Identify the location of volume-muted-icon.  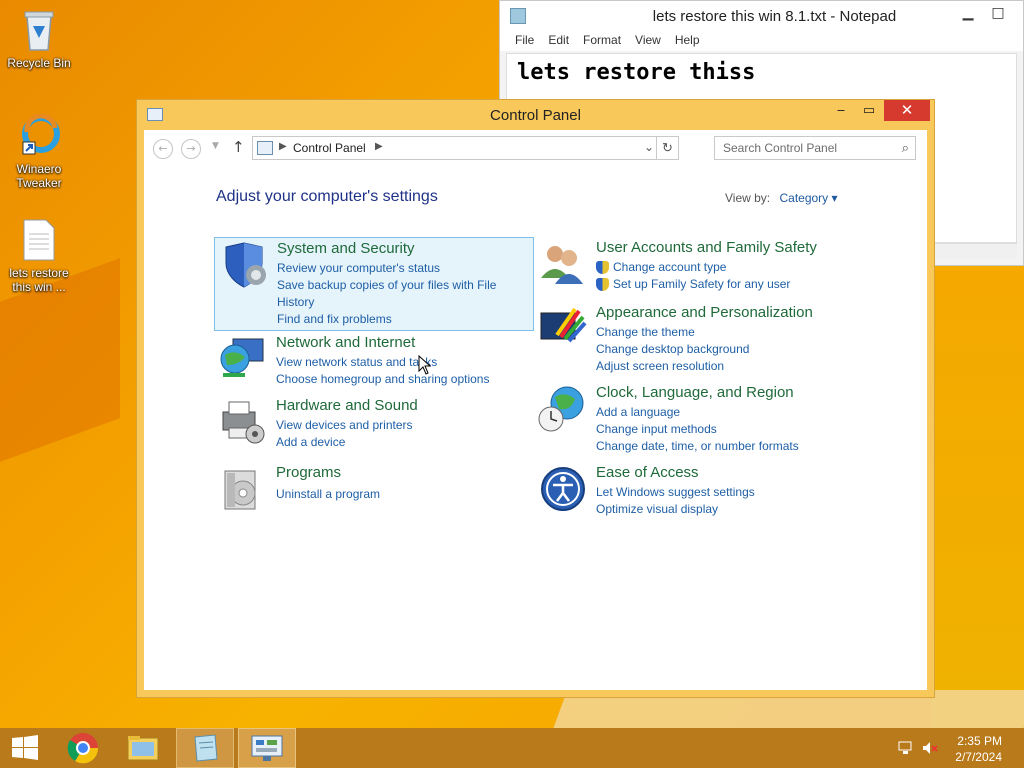
(930, 747).